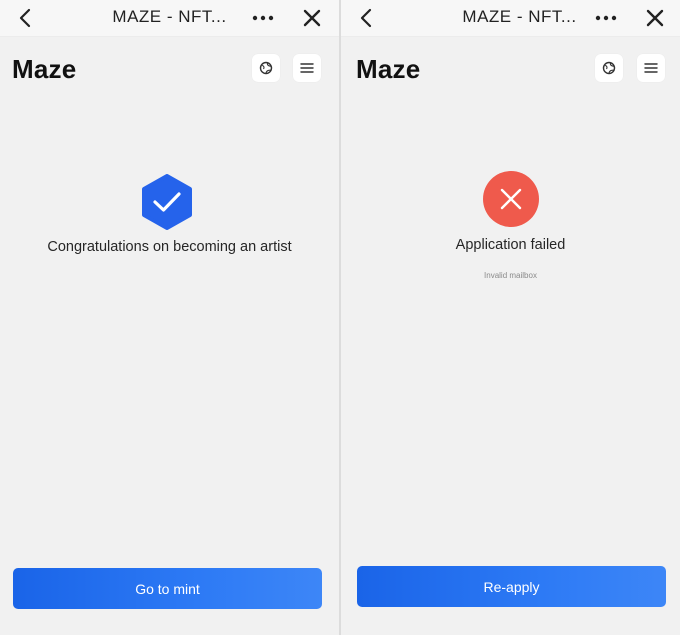 The image size is (680, 635). Describe the element at coordinates (510, 275) in the screenshot. I see `failure-detail: Invalid mailbox` at that location.